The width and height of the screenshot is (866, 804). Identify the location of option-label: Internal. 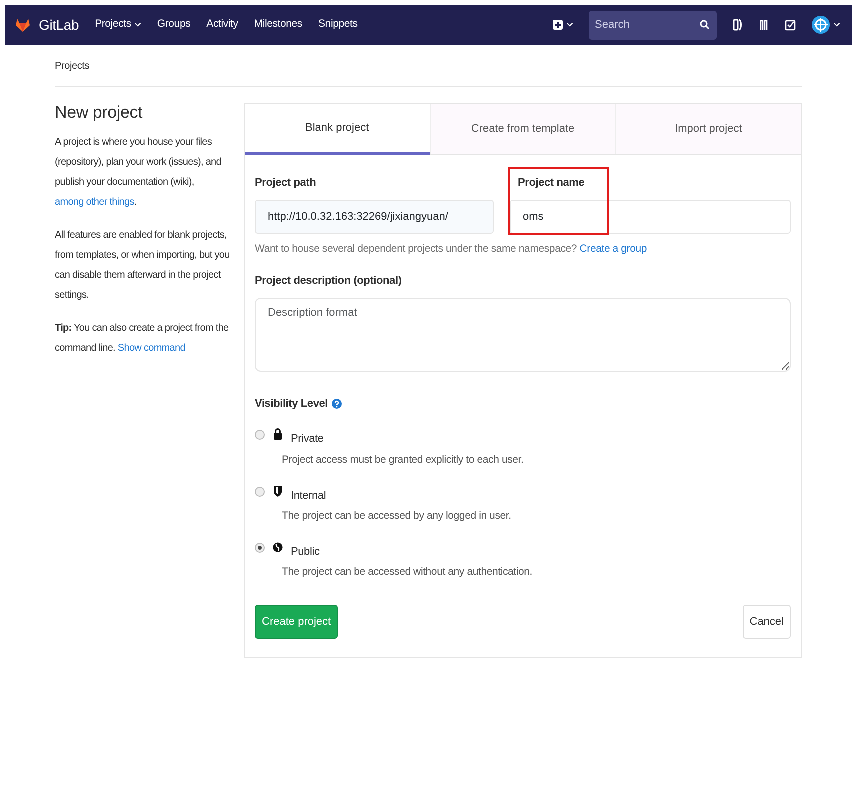
(308, 496).